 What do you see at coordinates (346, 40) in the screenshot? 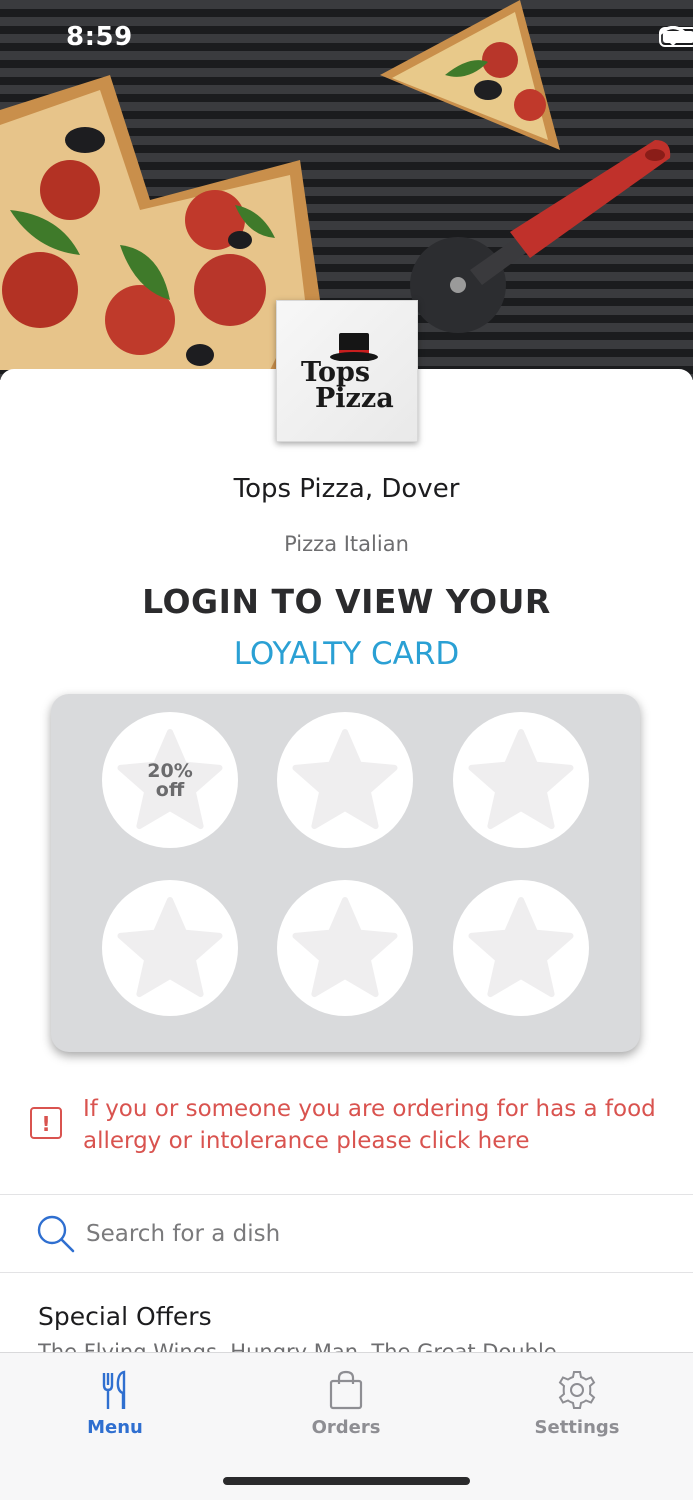
I see `status-bar: 8:59` at bounding box center [346, 40].